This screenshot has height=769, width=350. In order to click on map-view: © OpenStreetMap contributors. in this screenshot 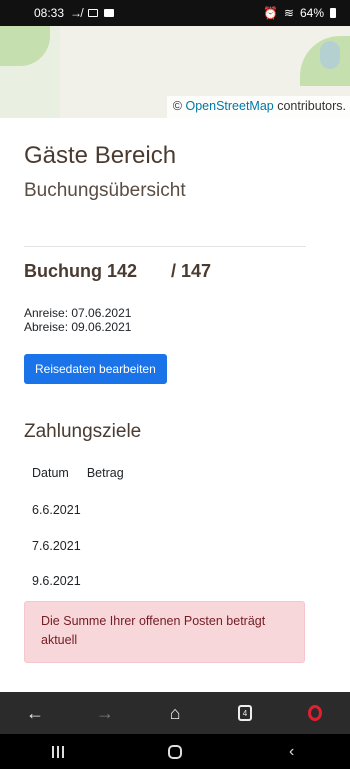, I will do `click(175, 72)`.